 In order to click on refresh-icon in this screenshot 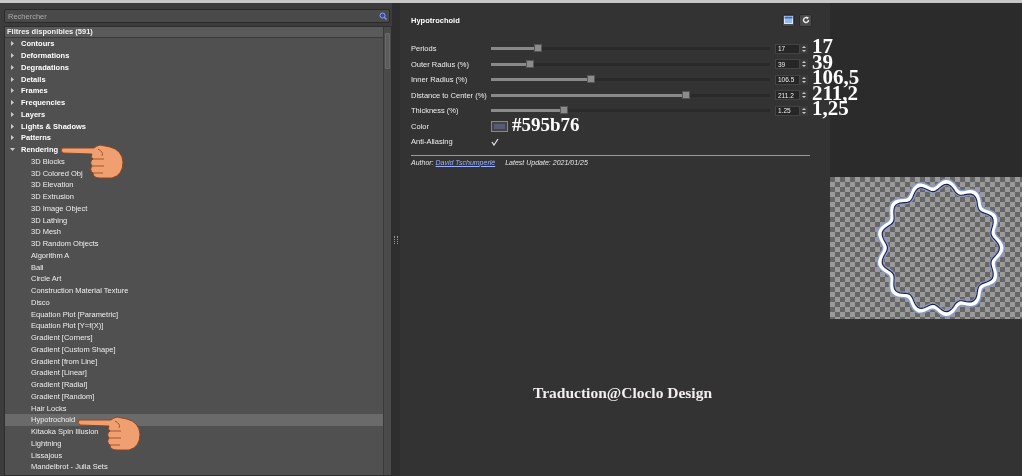, I will do `click(805, 20)`.